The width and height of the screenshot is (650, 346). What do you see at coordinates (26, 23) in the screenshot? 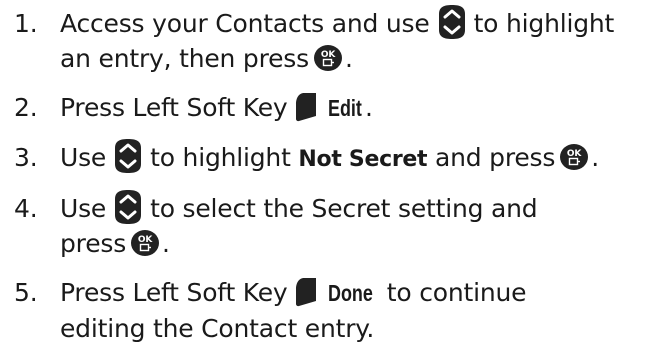
I see `step-number: 1.` at bounding box center [26, 23].